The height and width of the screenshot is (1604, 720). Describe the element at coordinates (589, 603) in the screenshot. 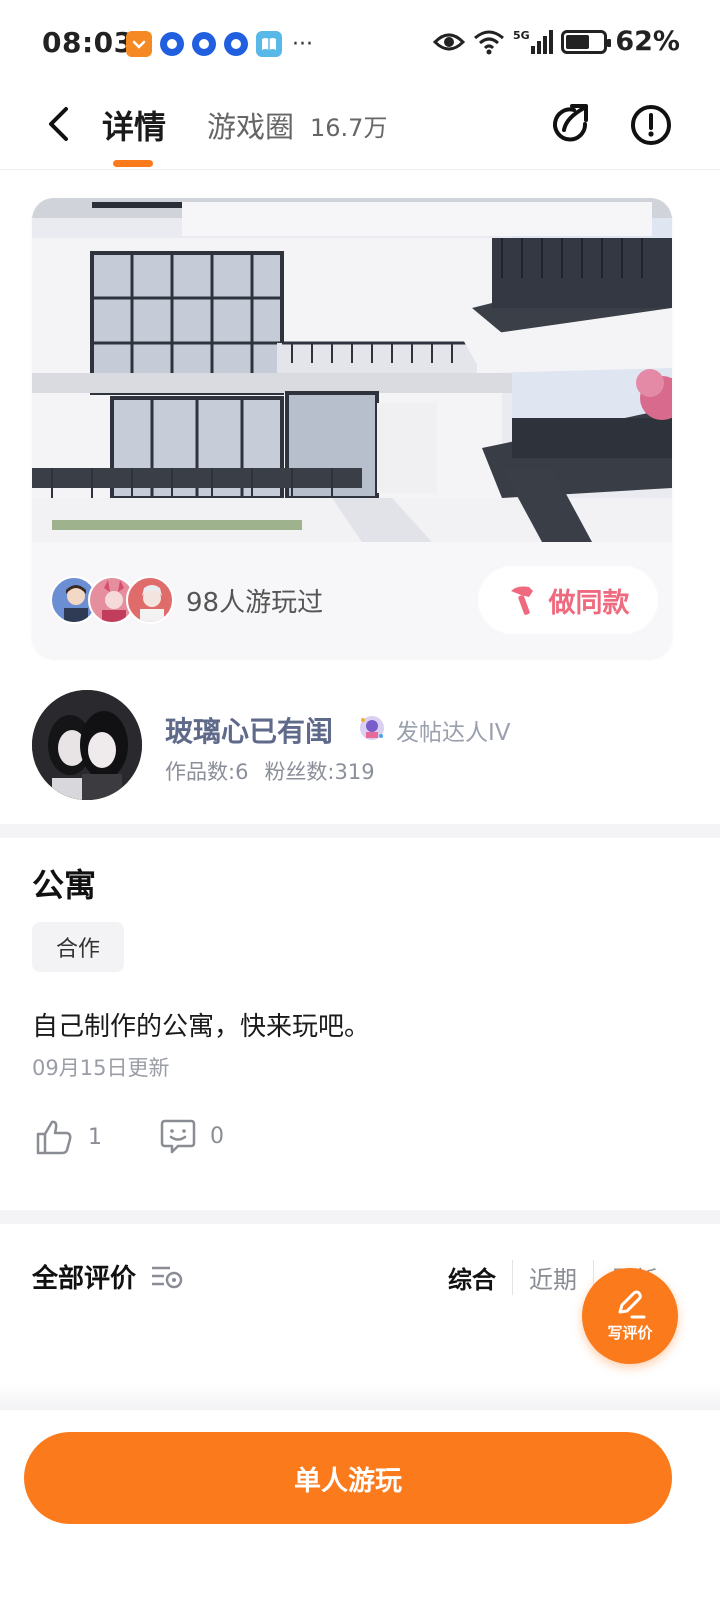

I see `make-same-label: 做同款` at that location.